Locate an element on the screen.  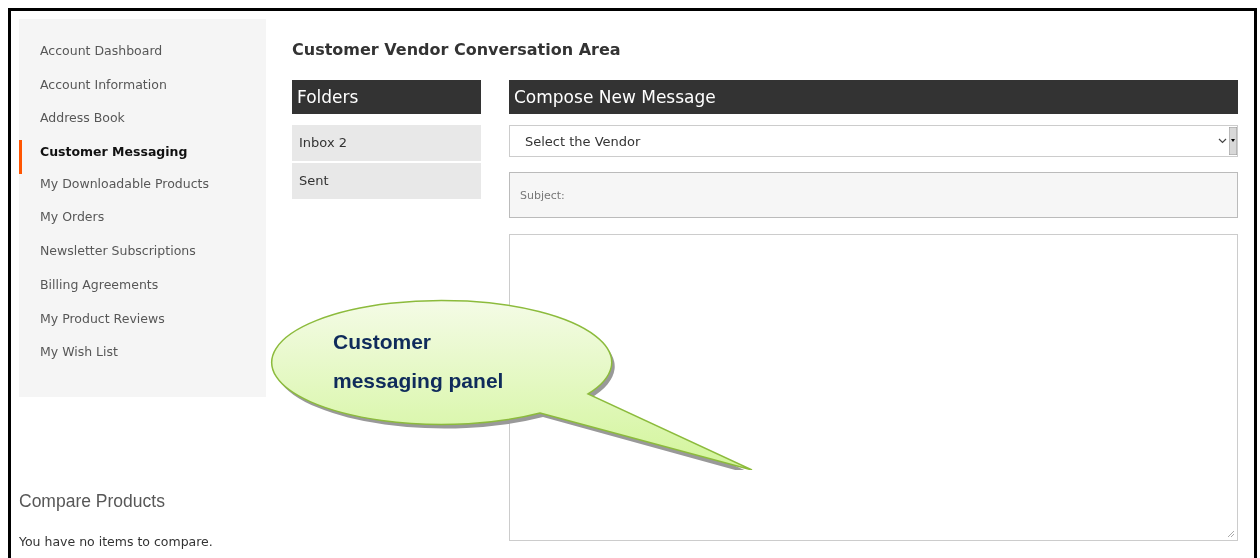
page-title: Customer Vendor Conversation Area is located at coordinates (457, 50).